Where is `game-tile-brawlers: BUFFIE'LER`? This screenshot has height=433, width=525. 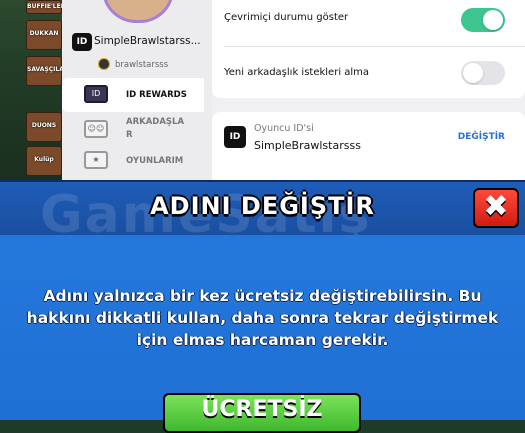 game-tile-brawlers: BUFFIE'LER is located at coordinates (45, 7).